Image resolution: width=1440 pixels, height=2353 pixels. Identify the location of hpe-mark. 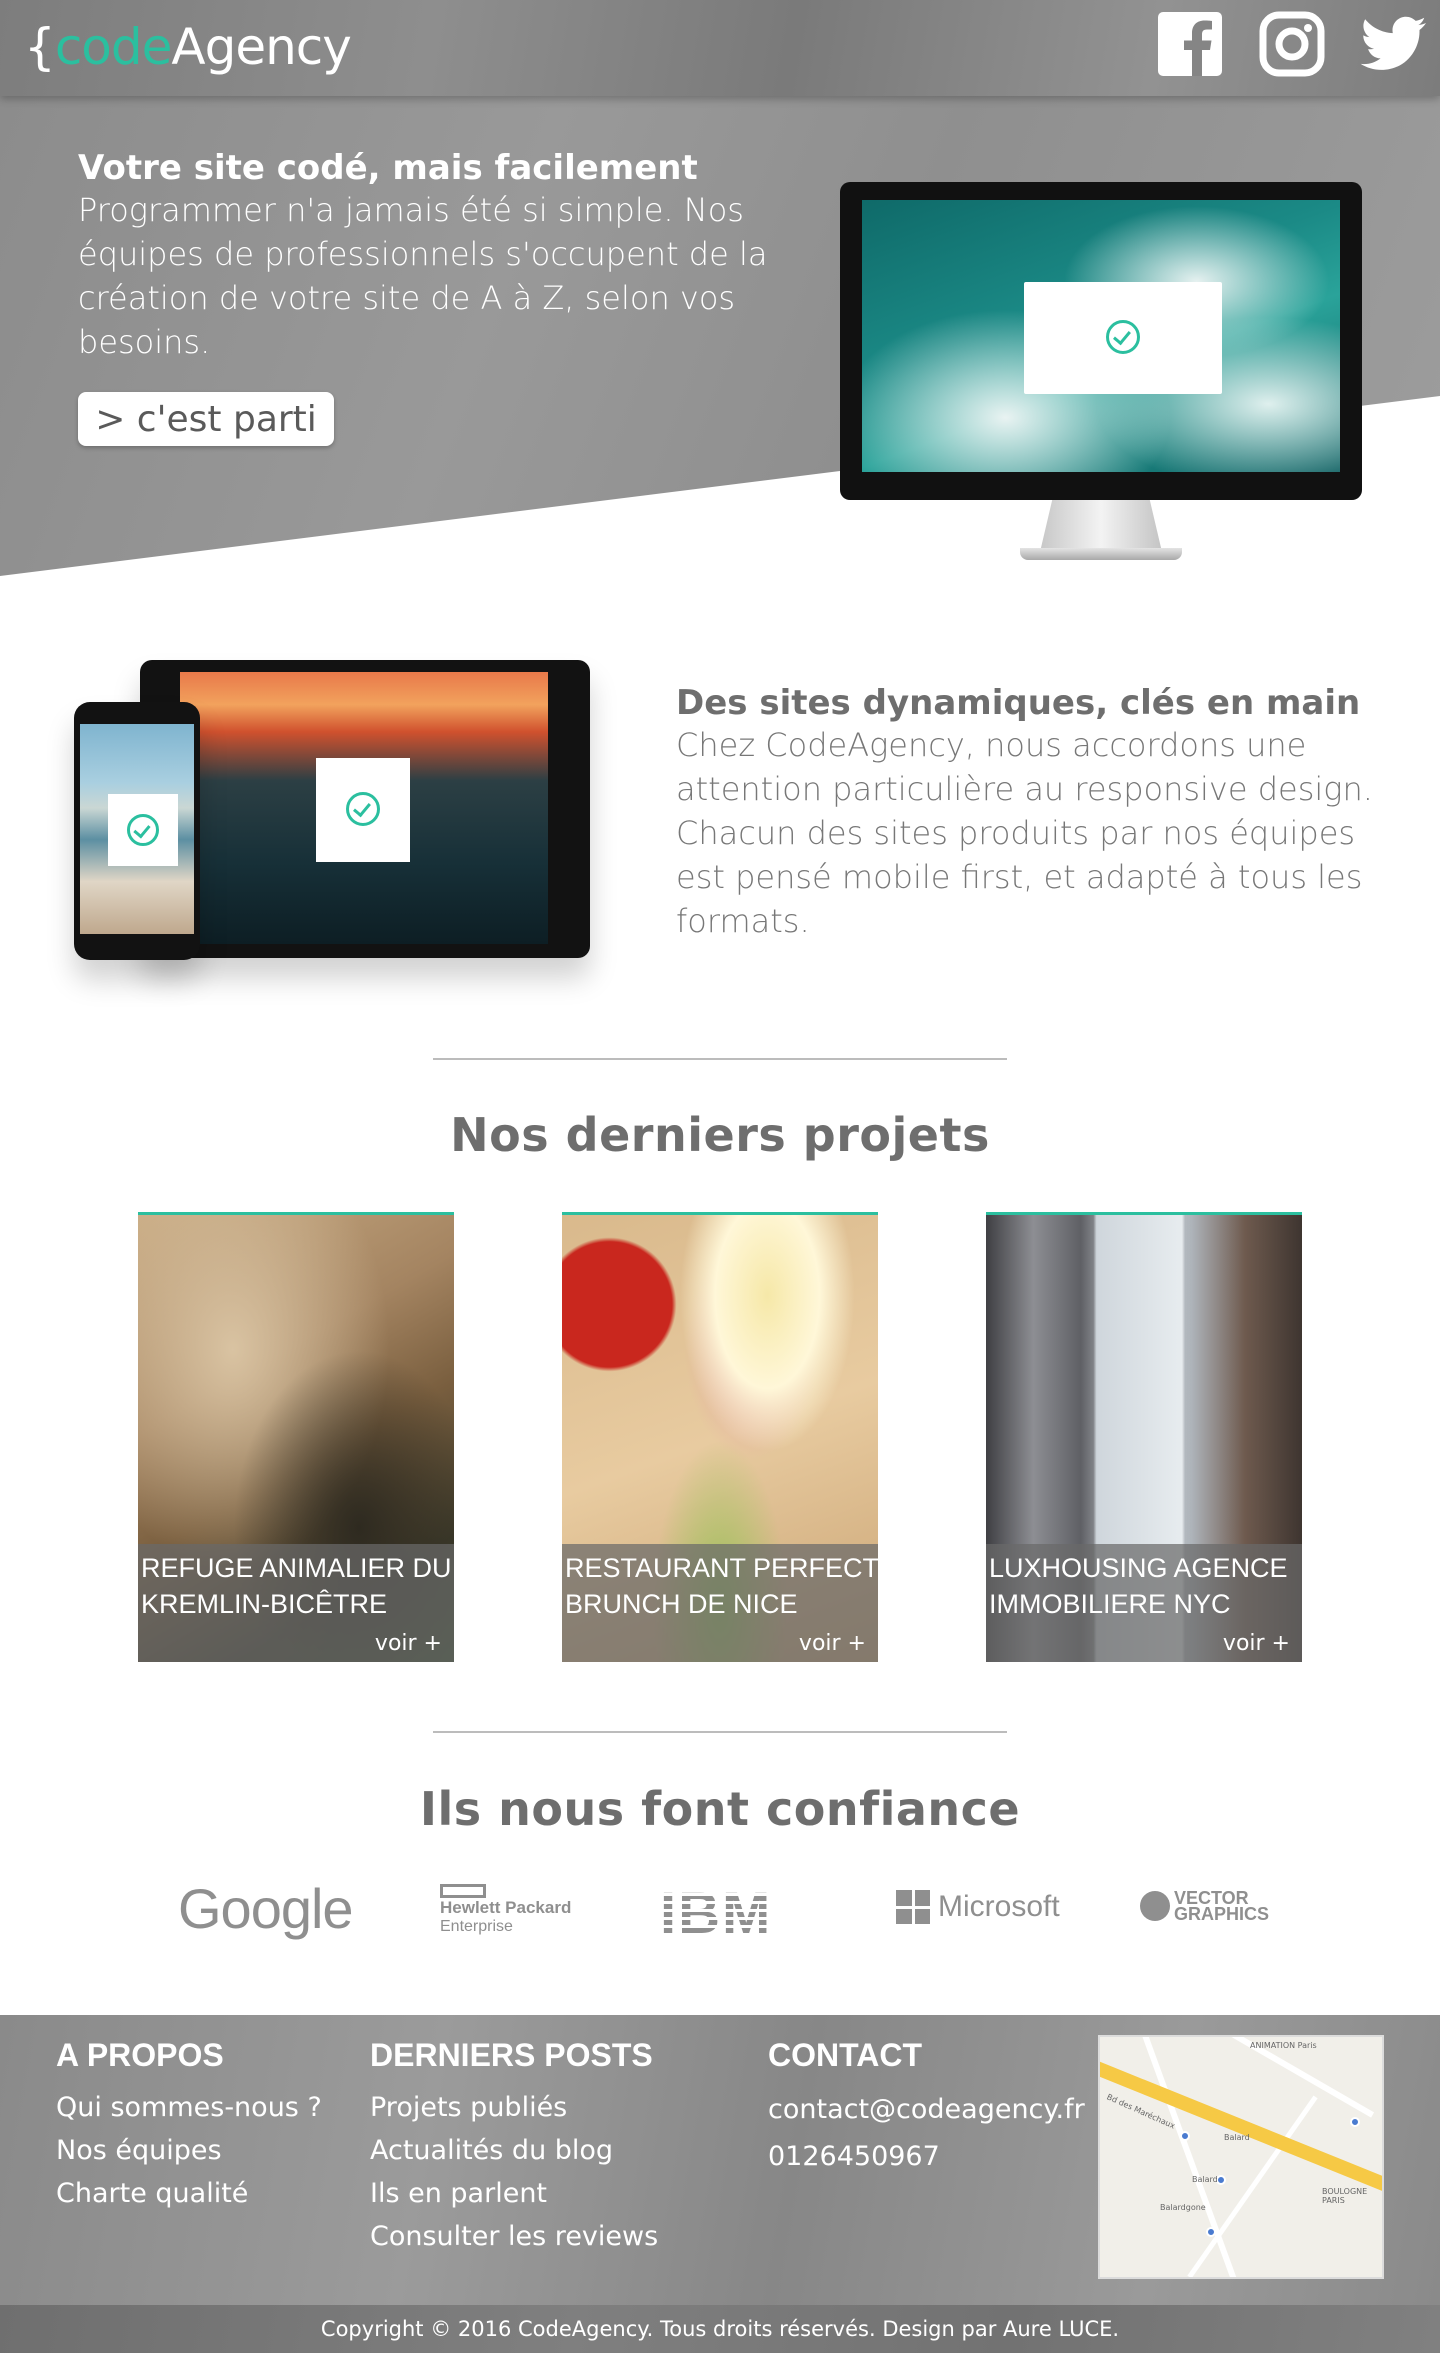
(463, 1891).